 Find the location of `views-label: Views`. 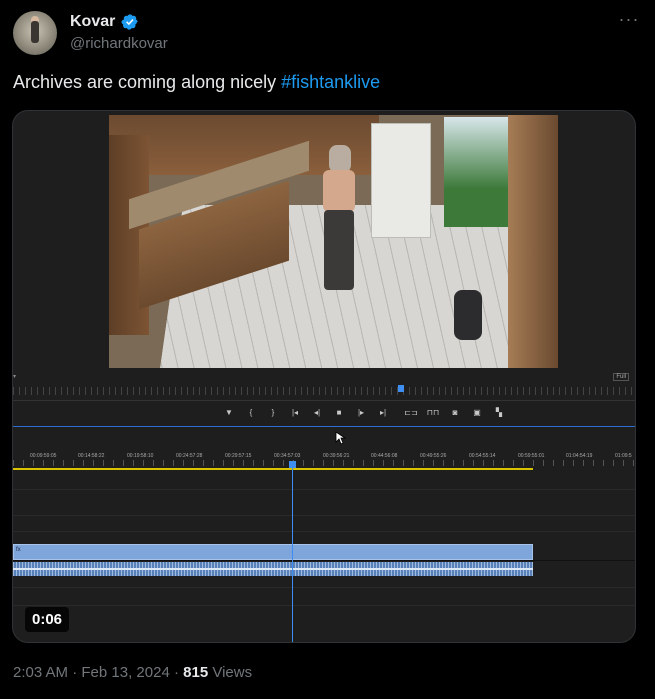

views-label: Views is located at coordinates (232, 672).